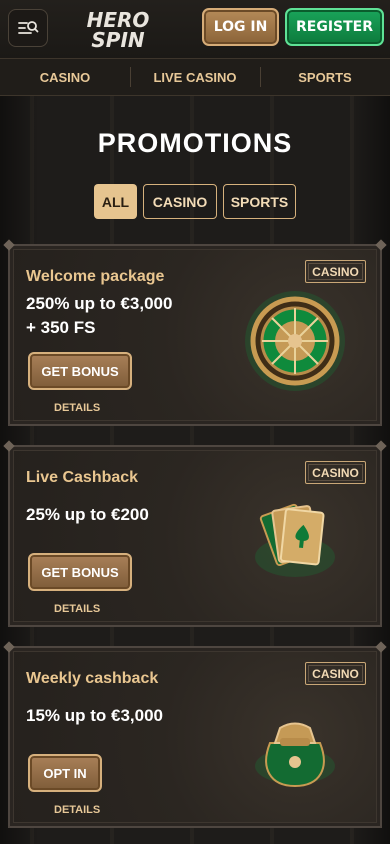  Describe the element at coordinates (95, 276) in the screenshot. I see `promo-title: Welcome package` at that location.